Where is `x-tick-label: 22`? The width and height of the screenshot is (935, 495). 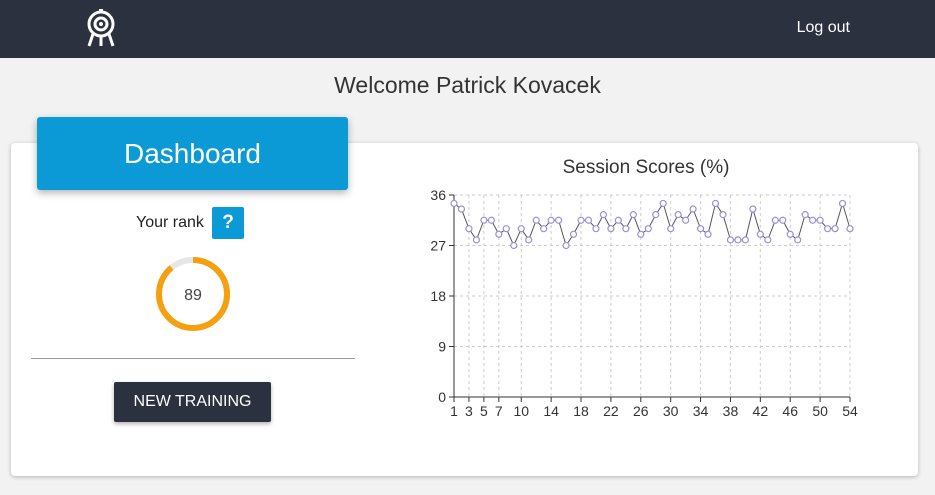
x-tick-label: 22 is located at coordinates (611, 411).